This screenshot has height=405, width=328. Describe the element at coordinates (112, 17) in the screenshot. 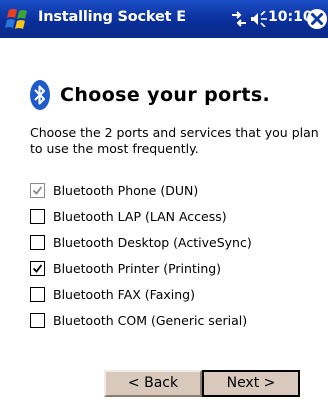

I see `window-title: Installing Socket E` at that location.